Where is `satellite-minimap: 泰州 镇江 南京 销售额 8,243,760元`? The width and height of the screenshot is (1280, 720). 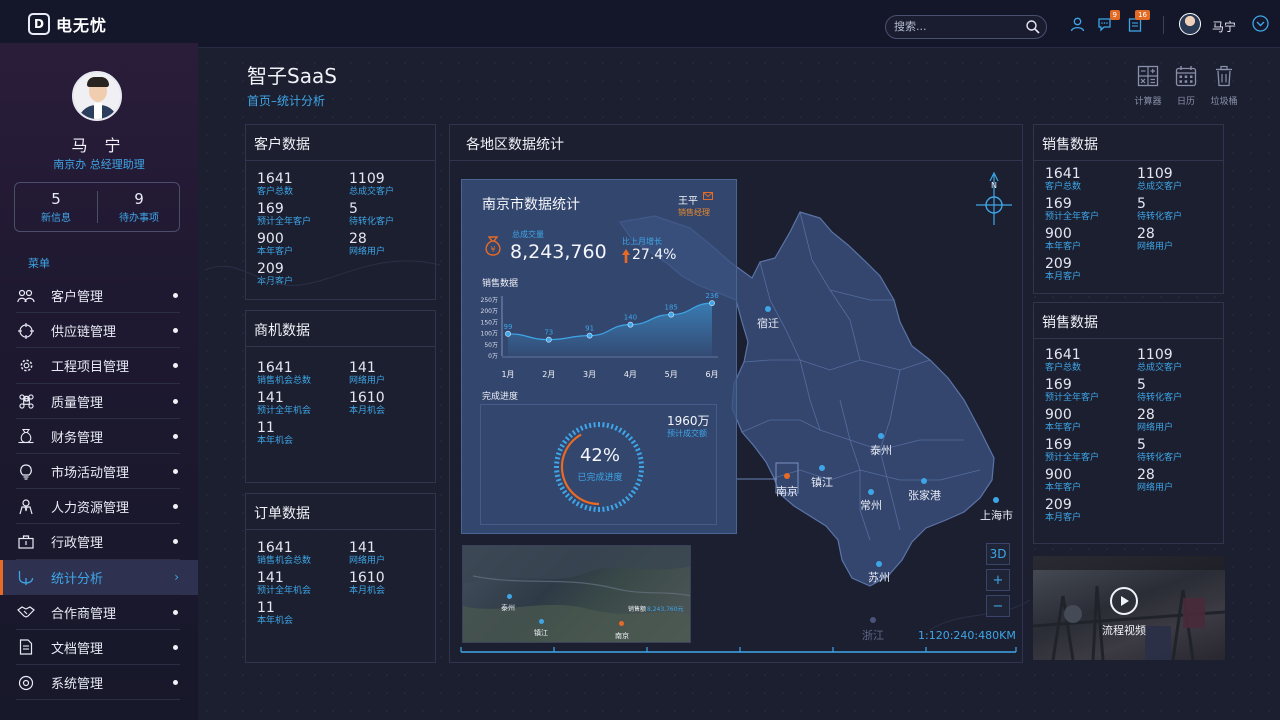
satellite-minimap: 泰州 镇江 南京 销售额 8,243,760元 is located at coordinates (576, 594).